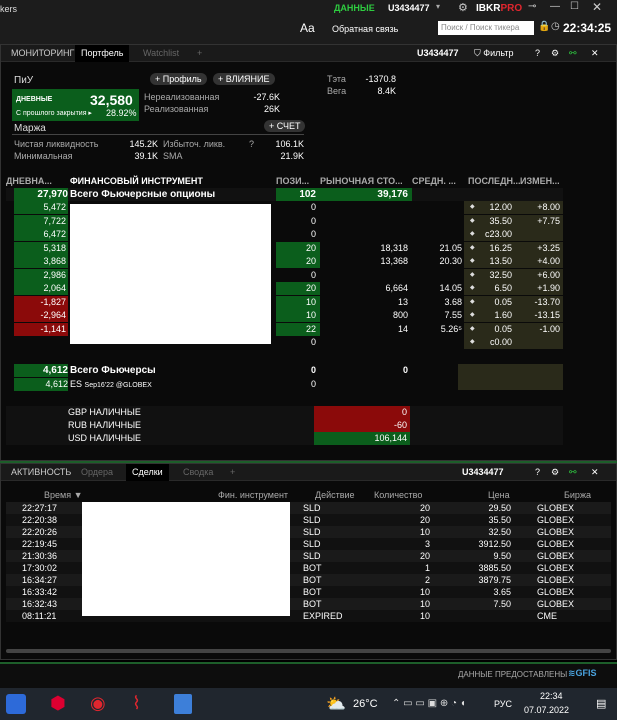 This screenshot has width=617, height=720. What do you see at coordinates (546, 710) in the screenshot?
I see `taskbar-date: 07.07.2022` at bounding box center [546, 710].